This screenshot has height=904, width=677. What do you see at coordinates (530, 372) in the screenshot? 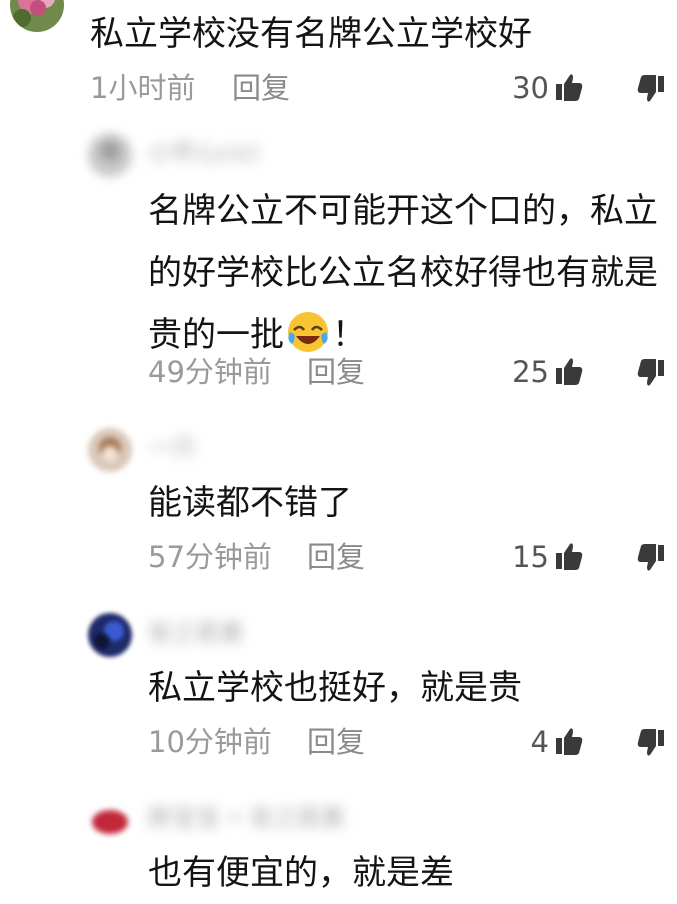
I see `like-count: 25` at bounding box center [530, 372].